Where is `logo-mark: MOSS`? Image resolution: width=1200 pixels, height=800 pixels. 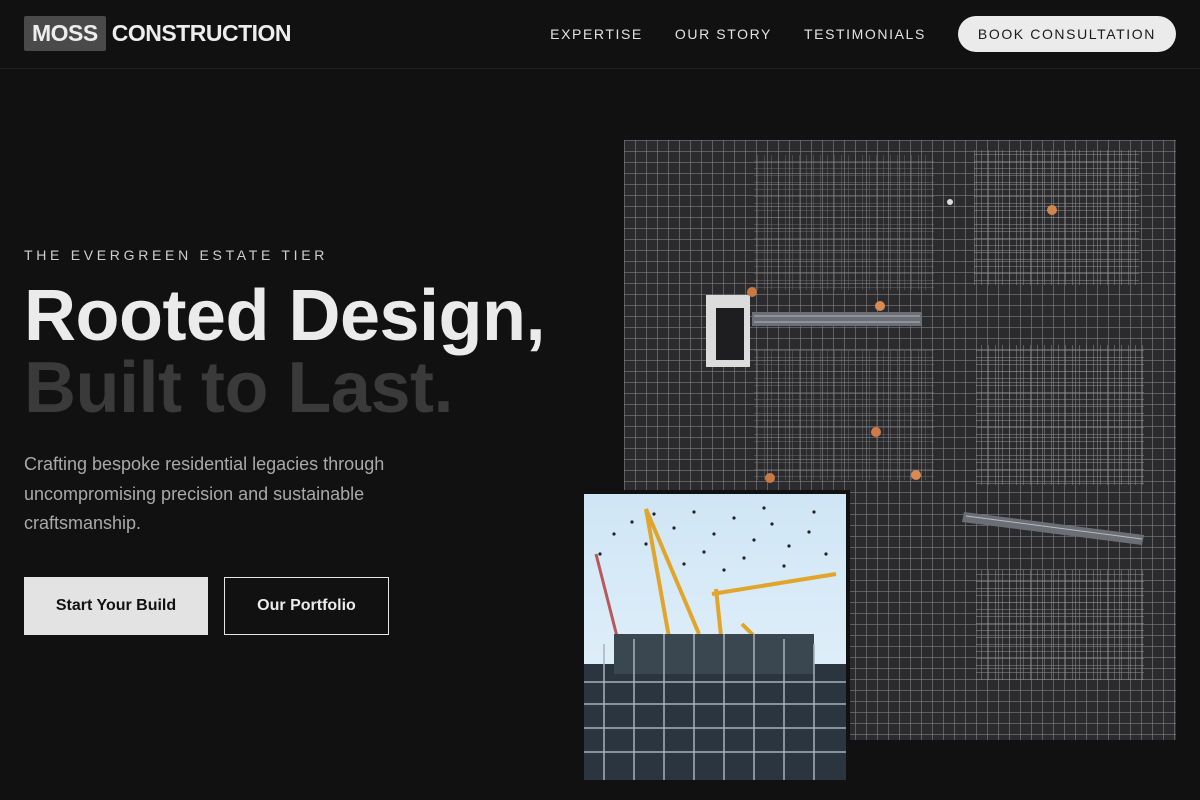 logo-mark: MOSS is located at coordinates (65, 33).